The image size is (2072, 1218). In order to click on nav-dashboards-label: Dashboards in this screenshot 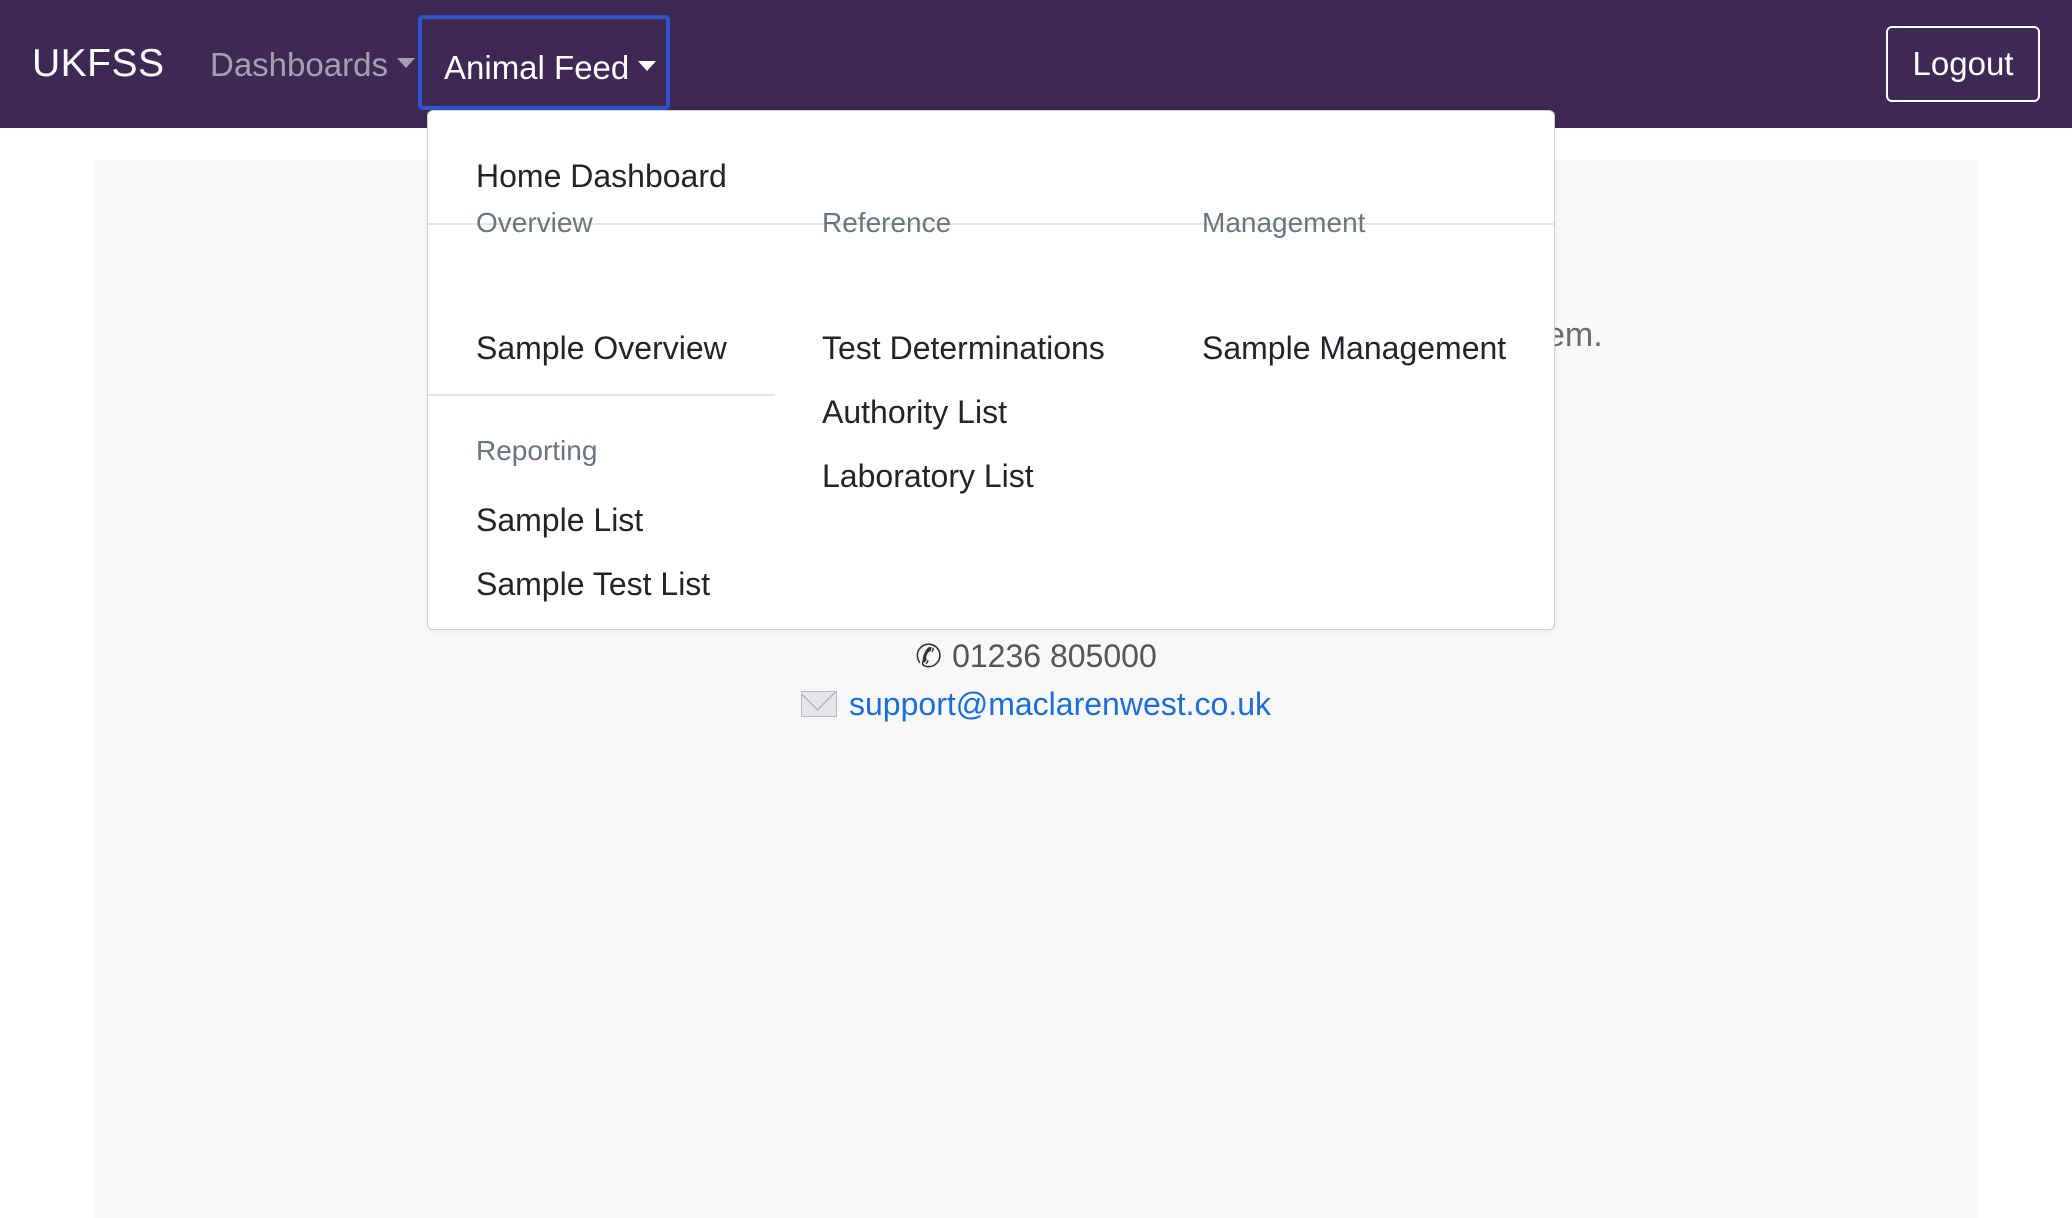, I will do `click(299, 64)`.